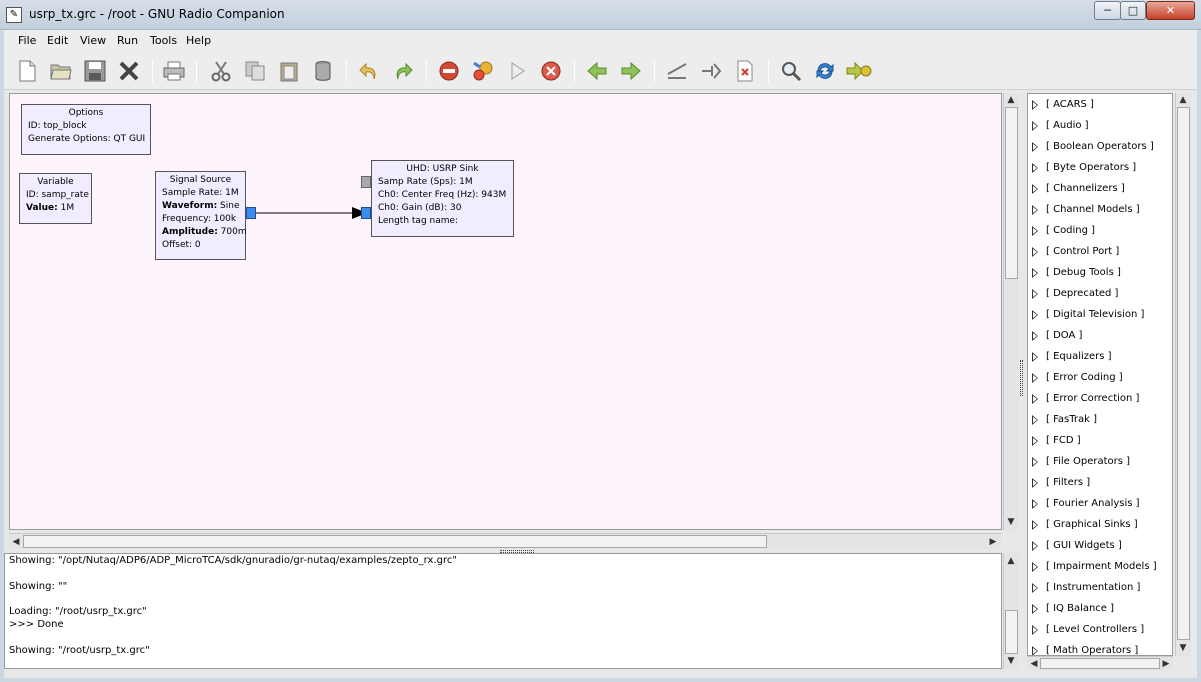  I want to click on close-icon, so click(129, 71).